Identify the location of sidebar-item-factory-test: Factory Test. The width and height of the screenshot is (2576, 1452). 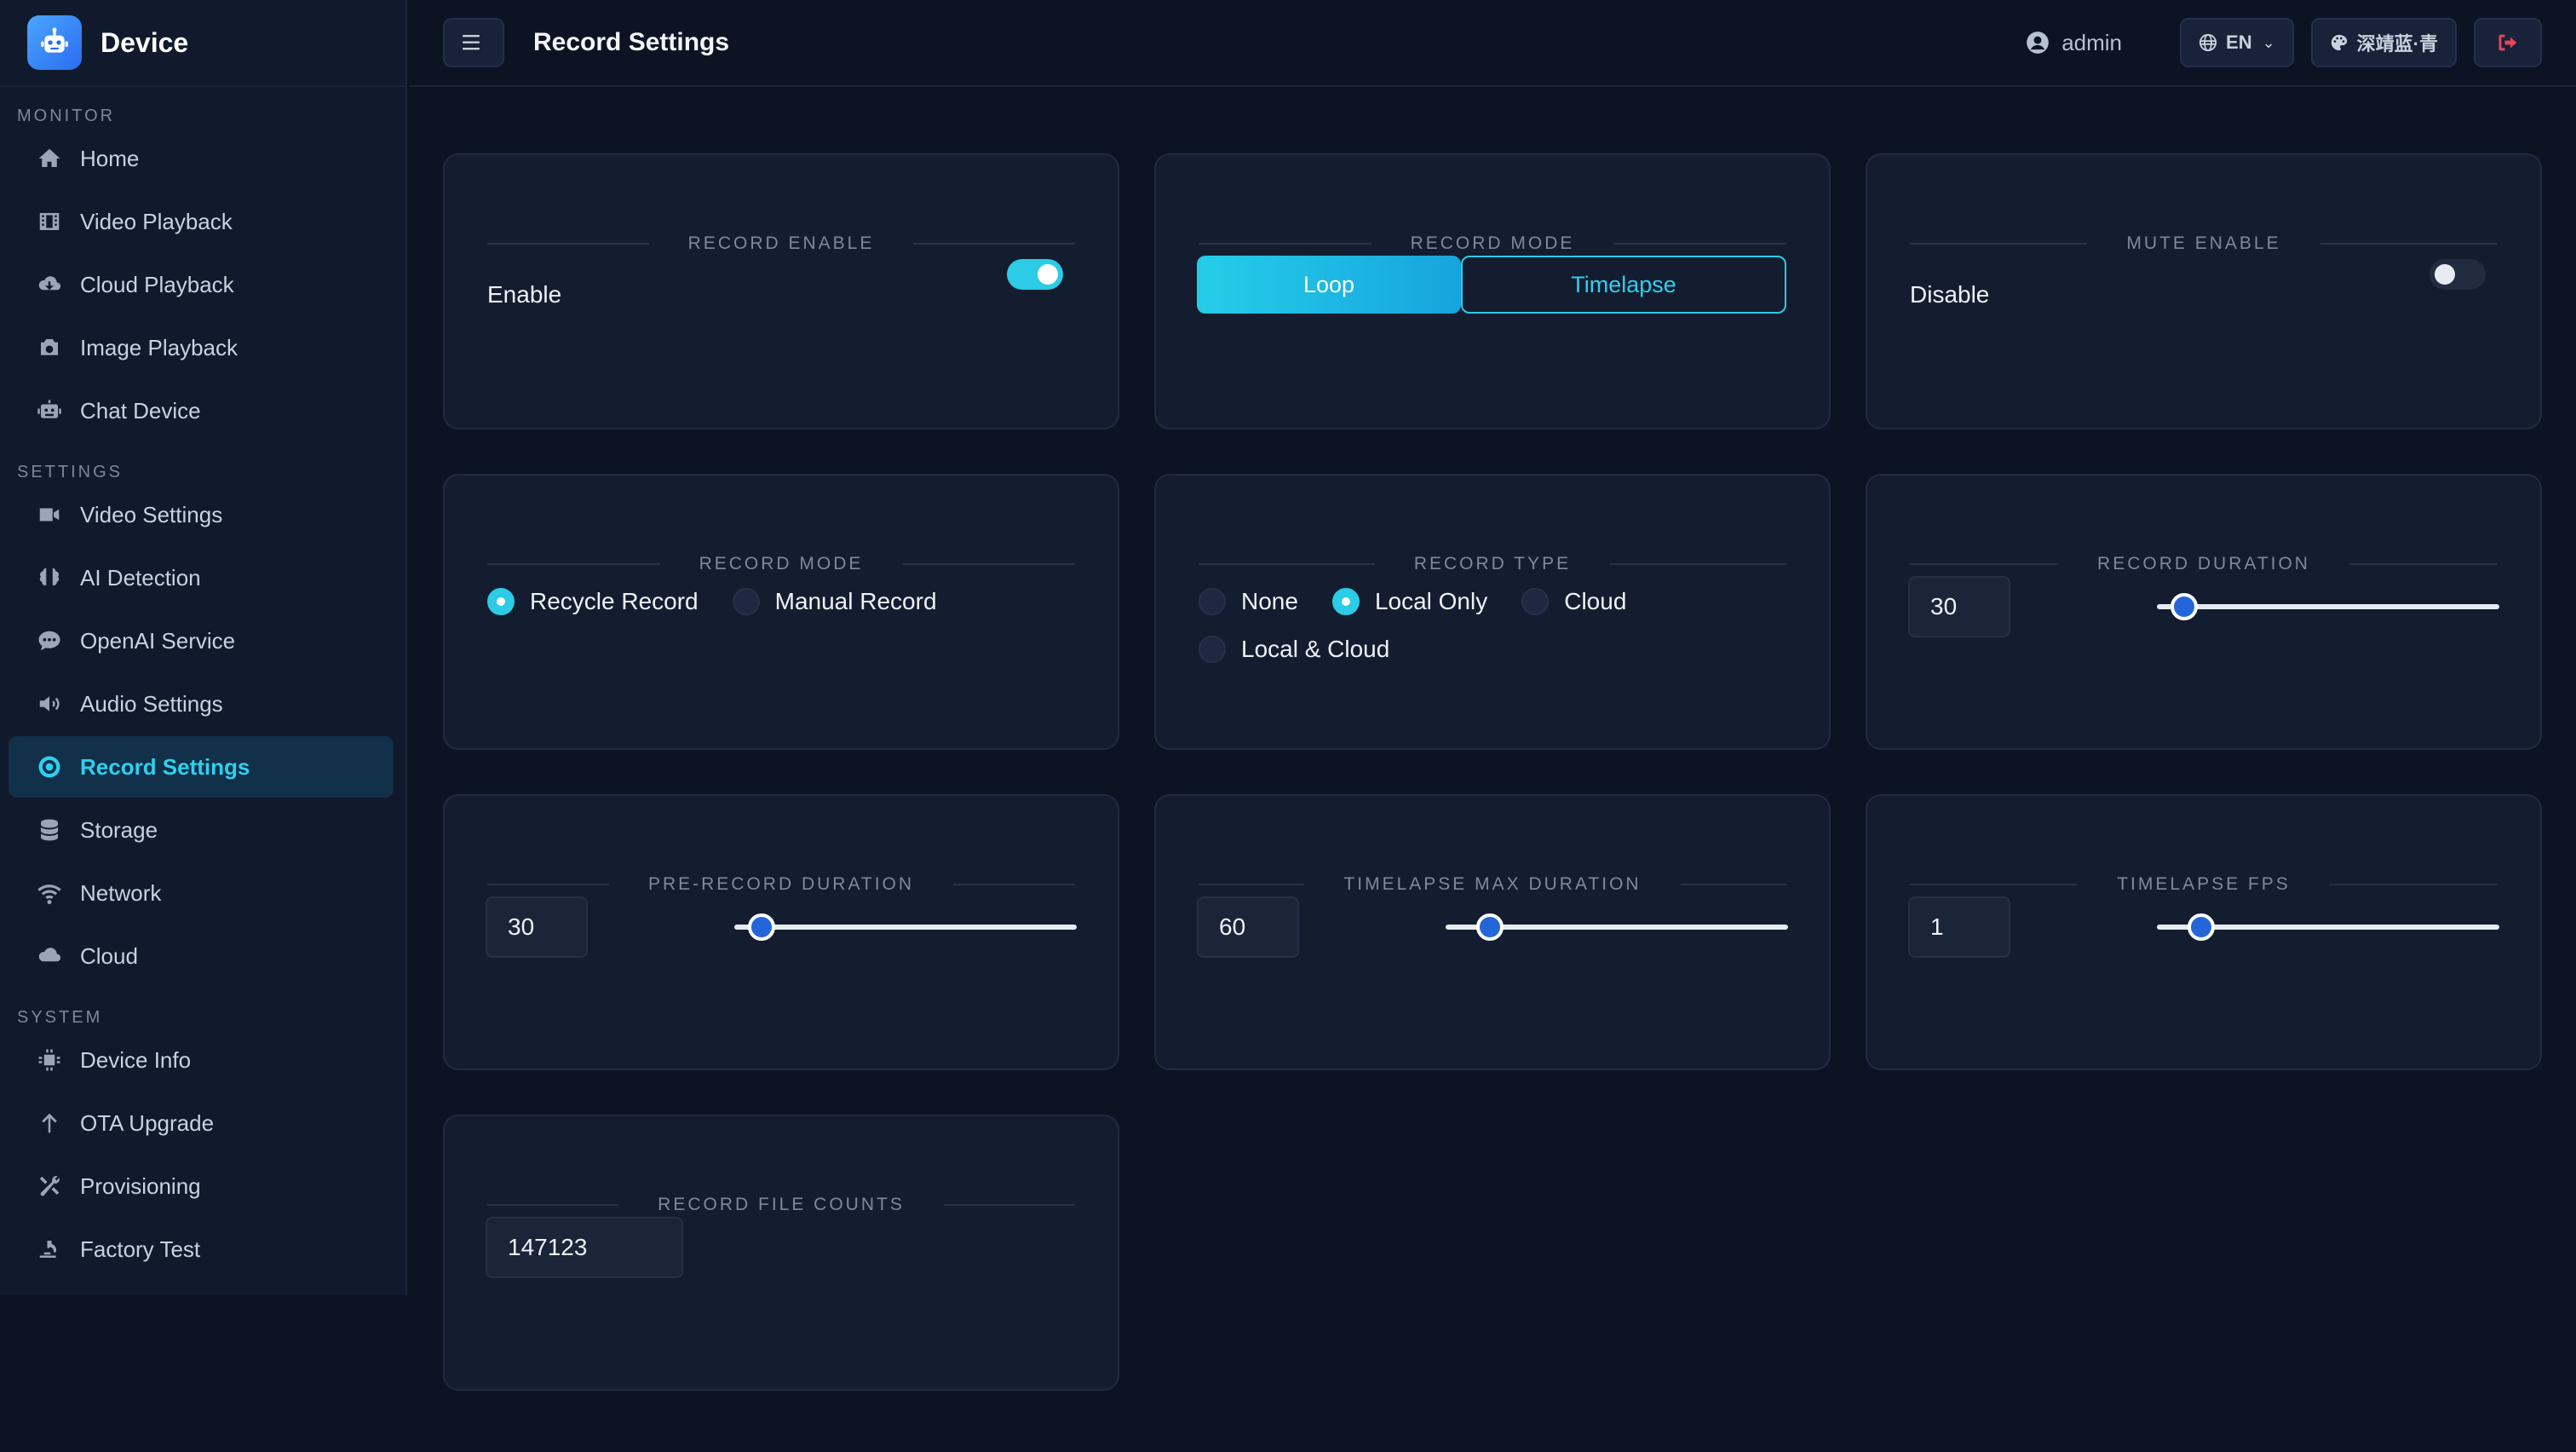
(202, 1250).